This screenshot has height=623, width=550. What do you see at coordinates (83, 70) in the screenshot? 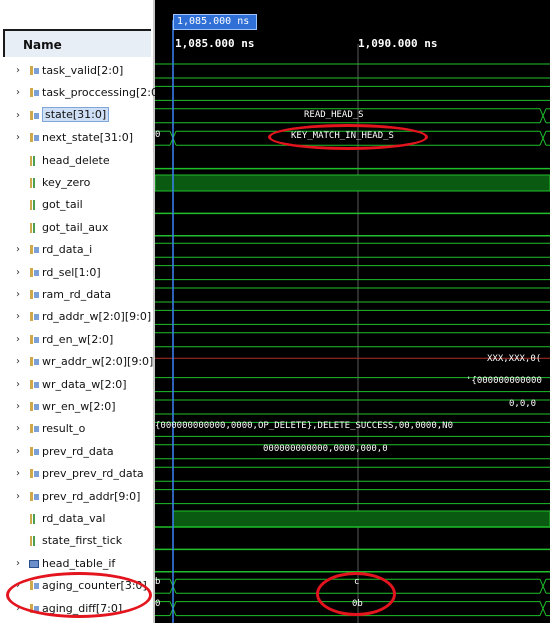
I see `signal-label: task_valid[2:0]` at bounding box center [83, 70].